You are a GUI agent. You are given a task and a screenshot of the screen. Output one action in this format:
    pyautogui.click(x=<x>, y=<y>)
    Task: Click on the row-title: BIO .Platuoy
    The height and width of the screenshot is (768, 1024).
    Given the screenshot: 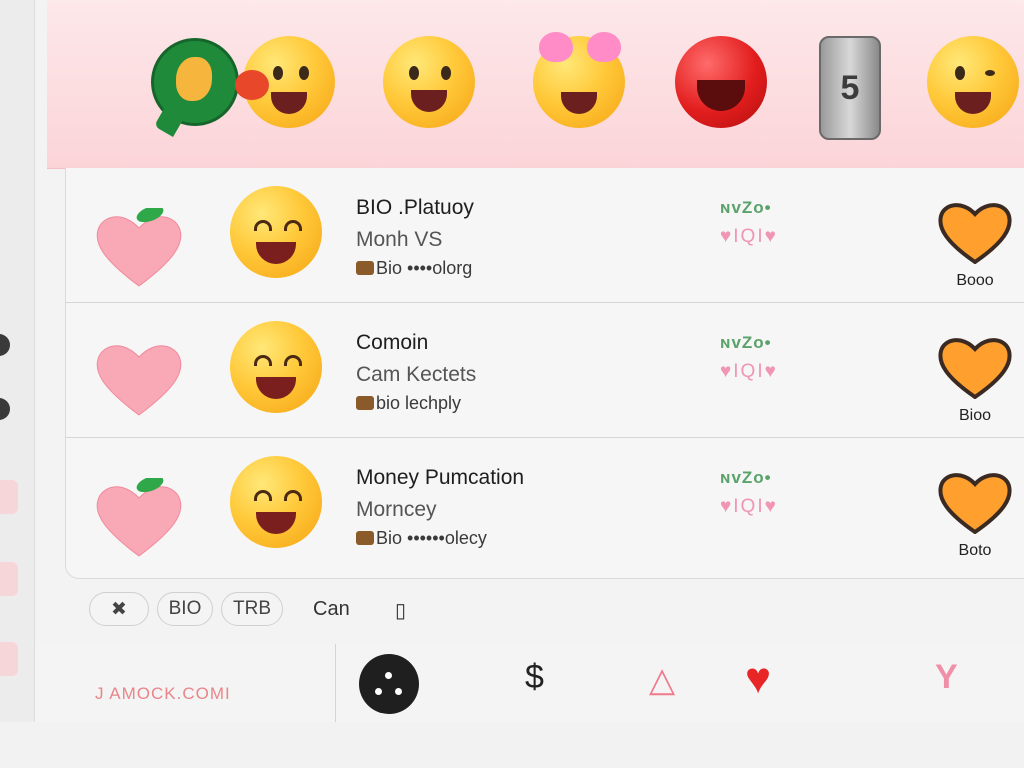 What is the action you would take?
    pyautogui.click(x=415, y=207)
    